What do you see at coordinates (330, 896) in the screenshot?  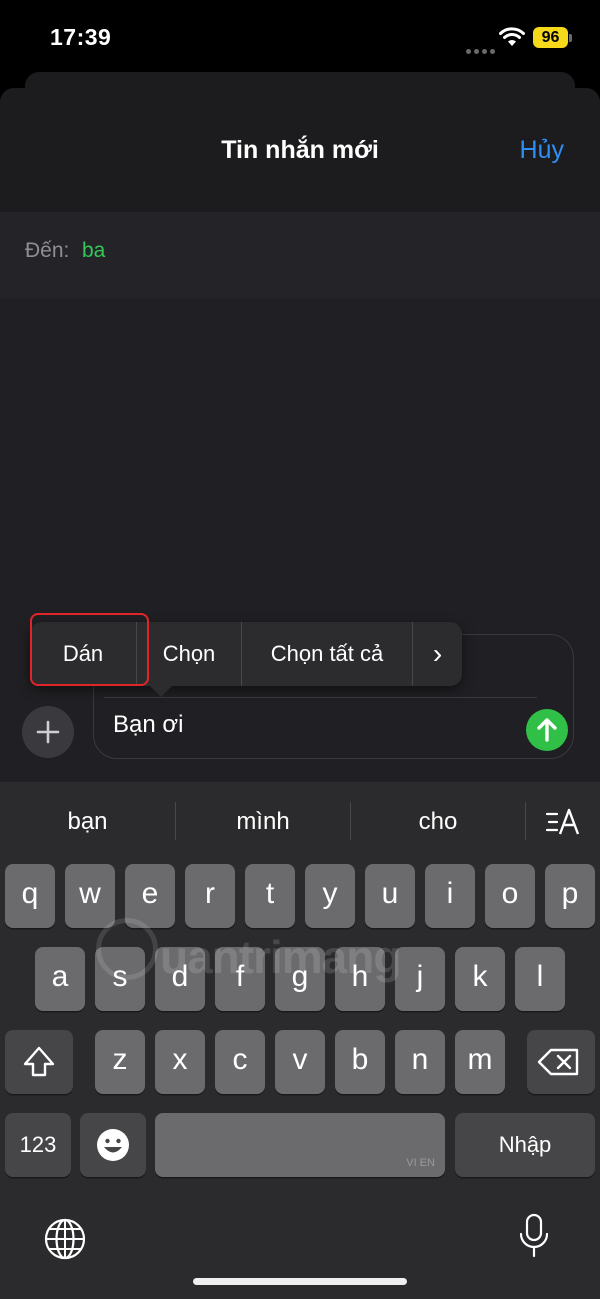 I see `key-y: y` at bounding box center [330, 896].